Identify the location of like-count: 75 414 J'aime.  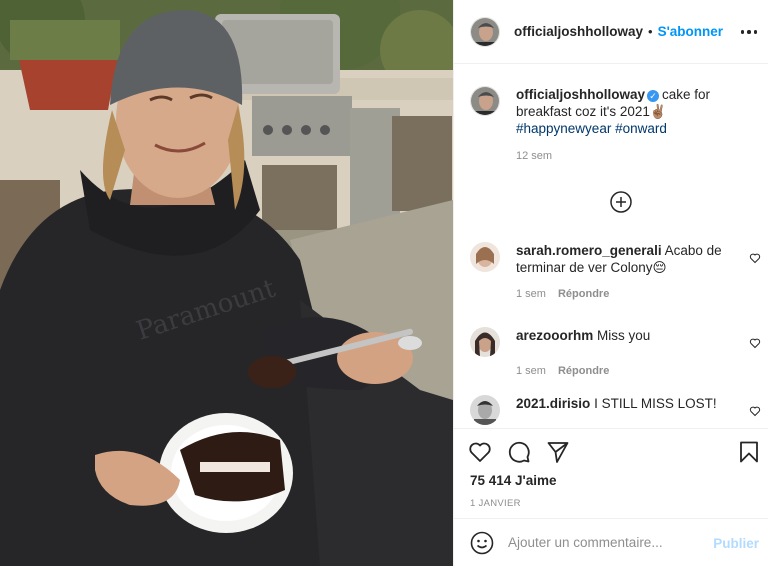
(513, 480).